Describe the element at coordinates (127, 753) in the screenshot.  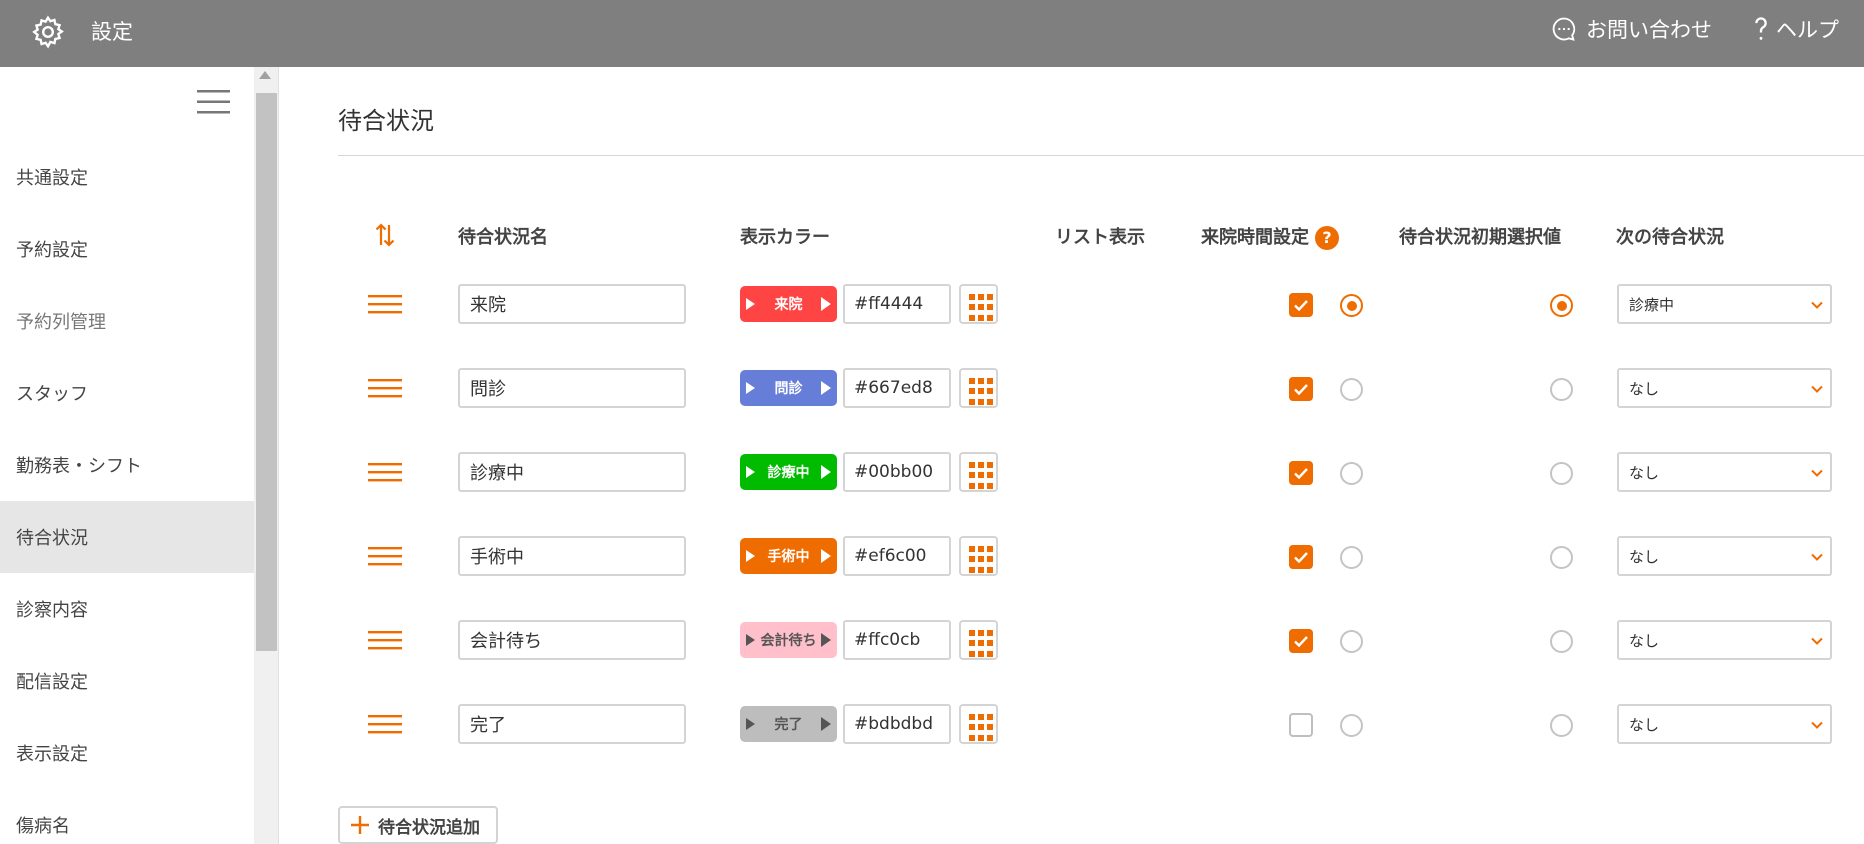
I see `sidebar-item: 表示設定` at that location.